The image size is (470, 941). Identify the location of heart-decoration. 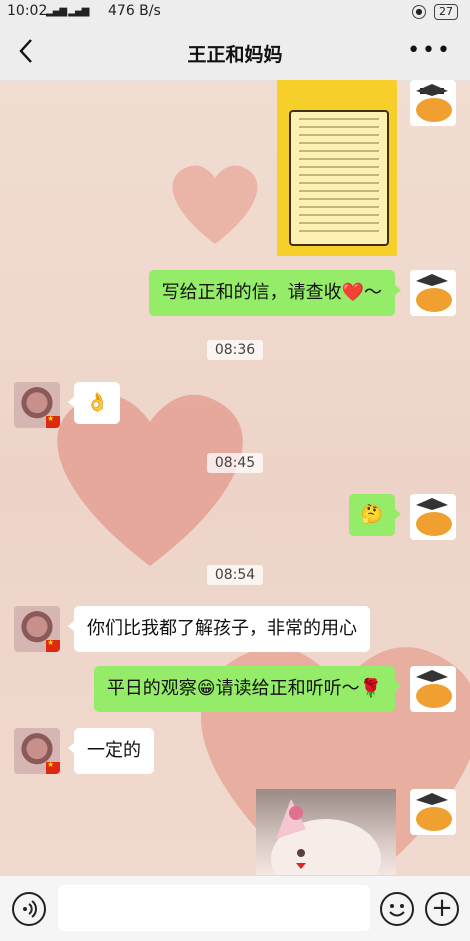
(215, 204).